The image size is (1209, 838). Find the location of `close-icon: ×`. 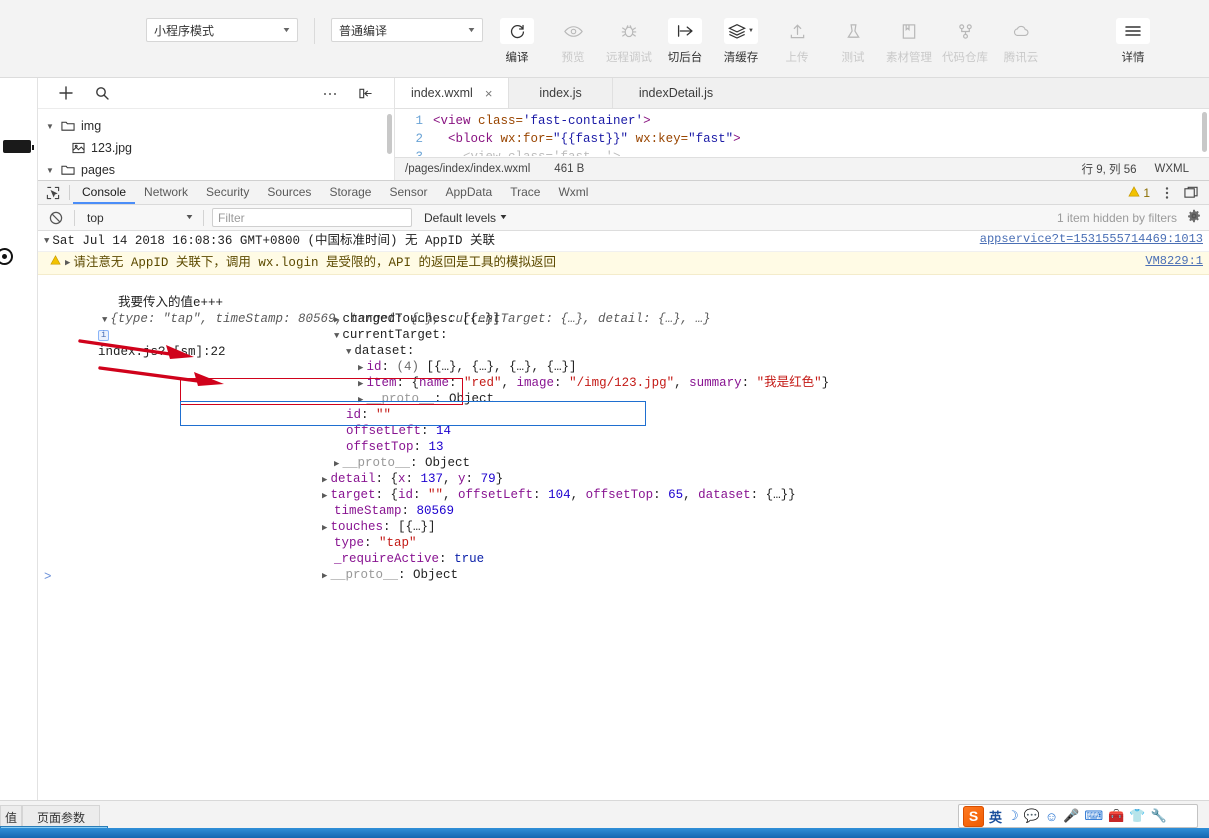

close-icon: × is located at coordinates (489, 93).